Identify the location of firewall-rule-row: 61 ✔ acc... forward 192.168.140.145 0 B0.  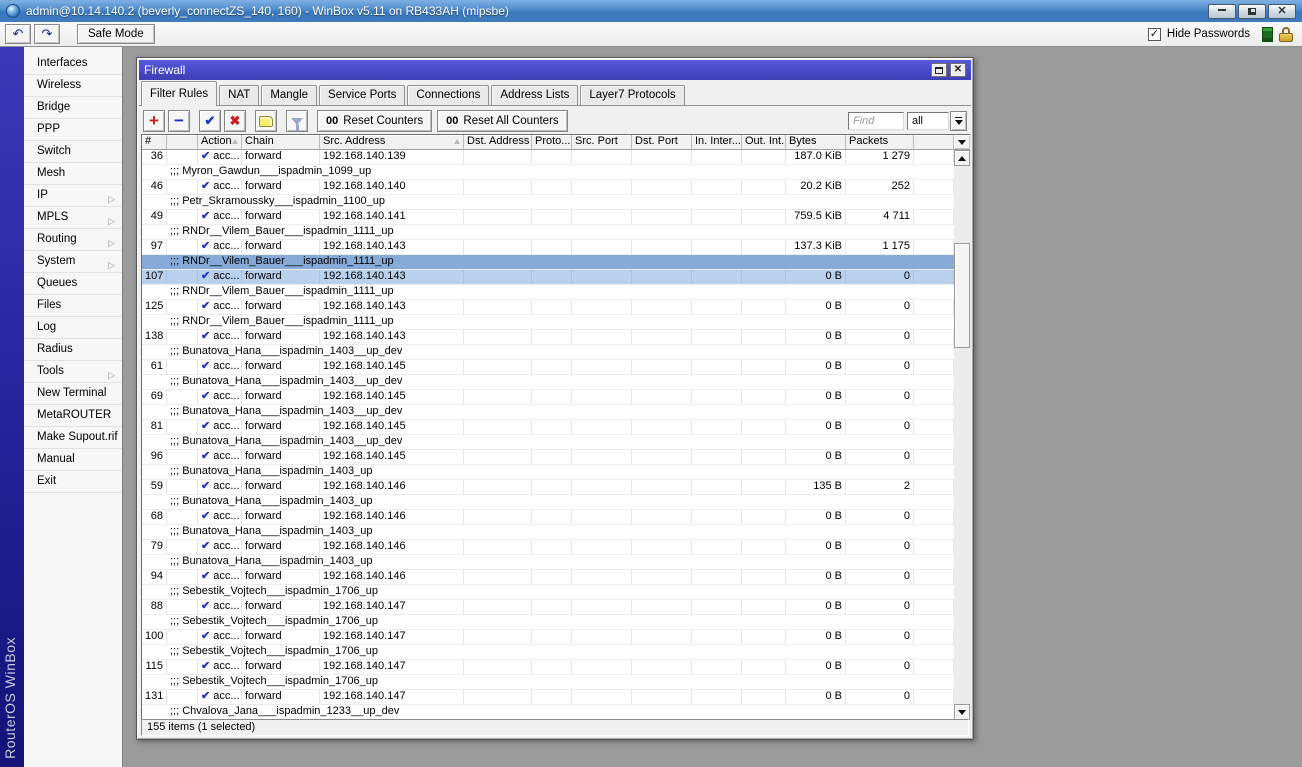
(548, 367).